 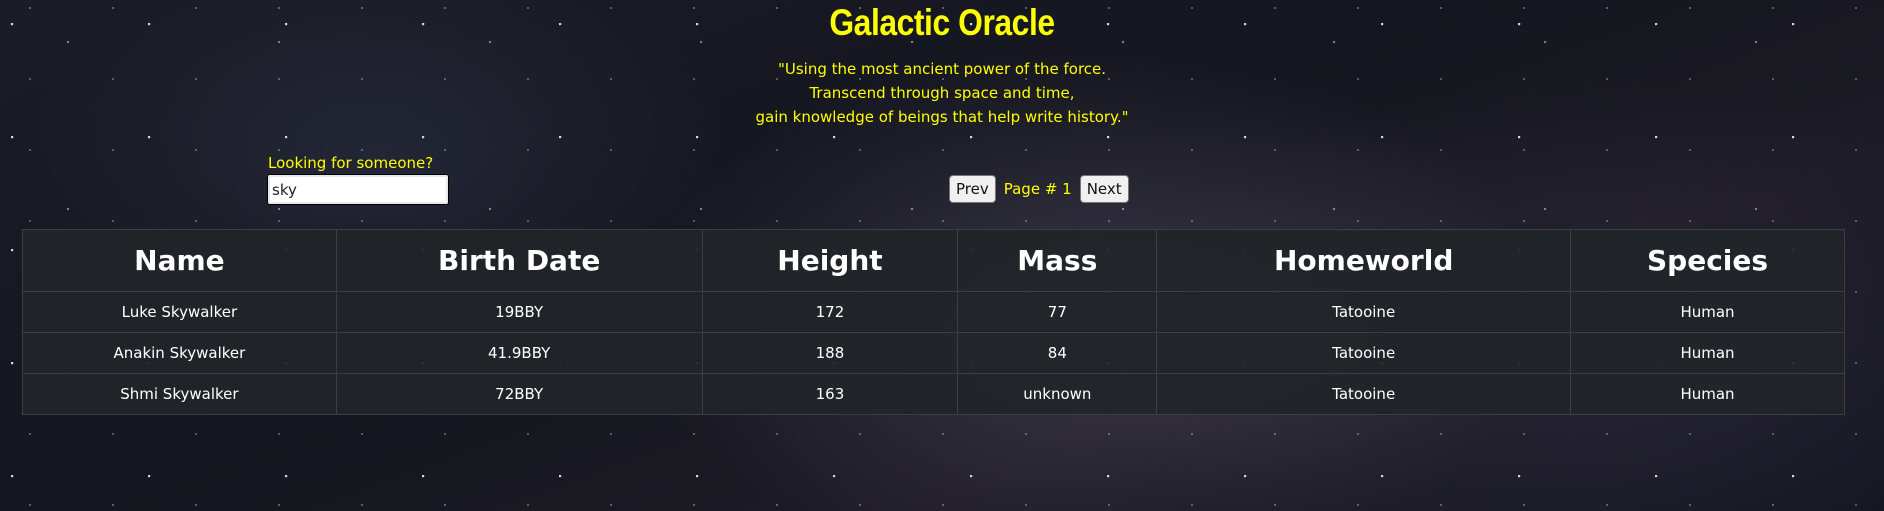 What do you see at coordinates (1057, 312) in the screenshot?
I see `cell-mass: 77` at bounding box center [1057, 312].